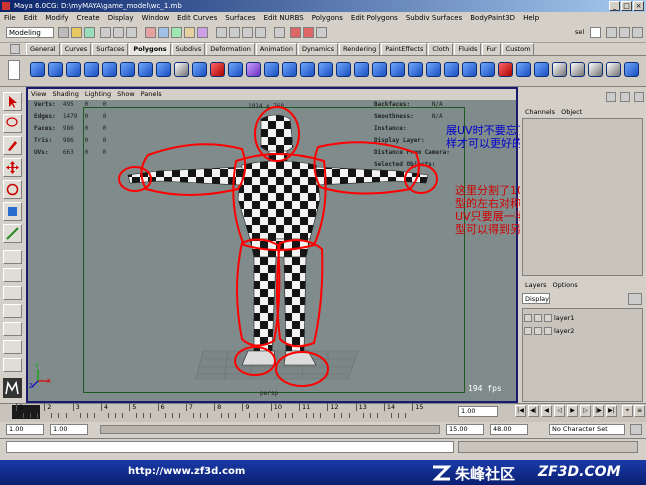  Describe the element at coordinates (638, 6) in the screenshot. I see `close-button: ×` at that location.